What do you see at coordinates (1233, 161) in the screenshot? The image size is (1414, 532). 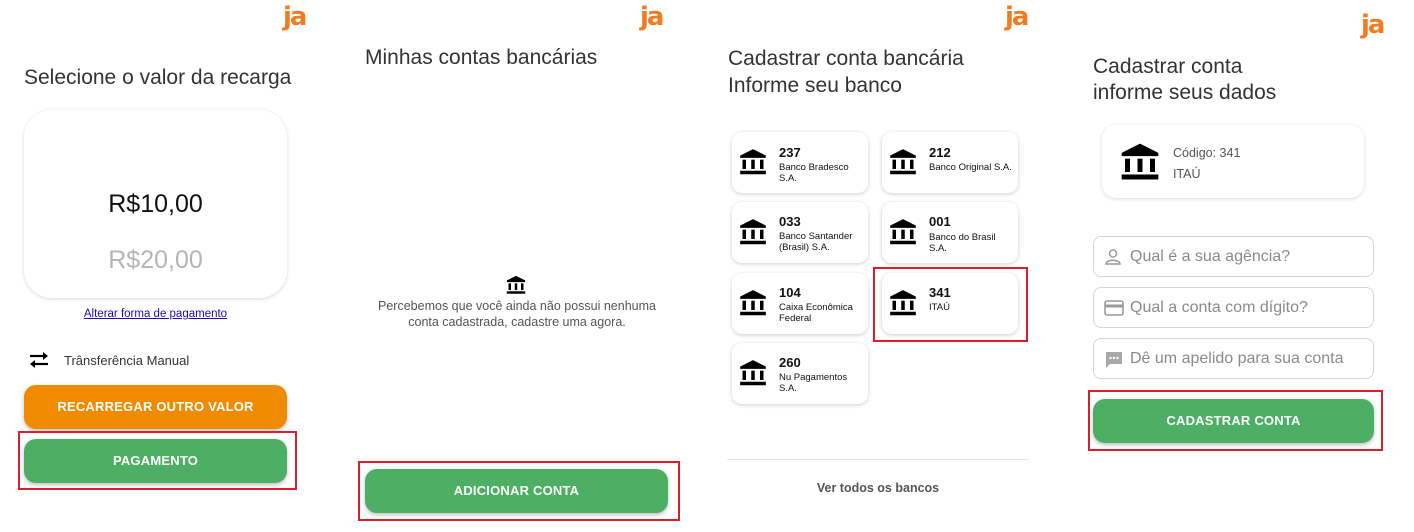 I see `selected-bank-card: Código: 341 ITAÚ` at bounding box center [1233, 161].